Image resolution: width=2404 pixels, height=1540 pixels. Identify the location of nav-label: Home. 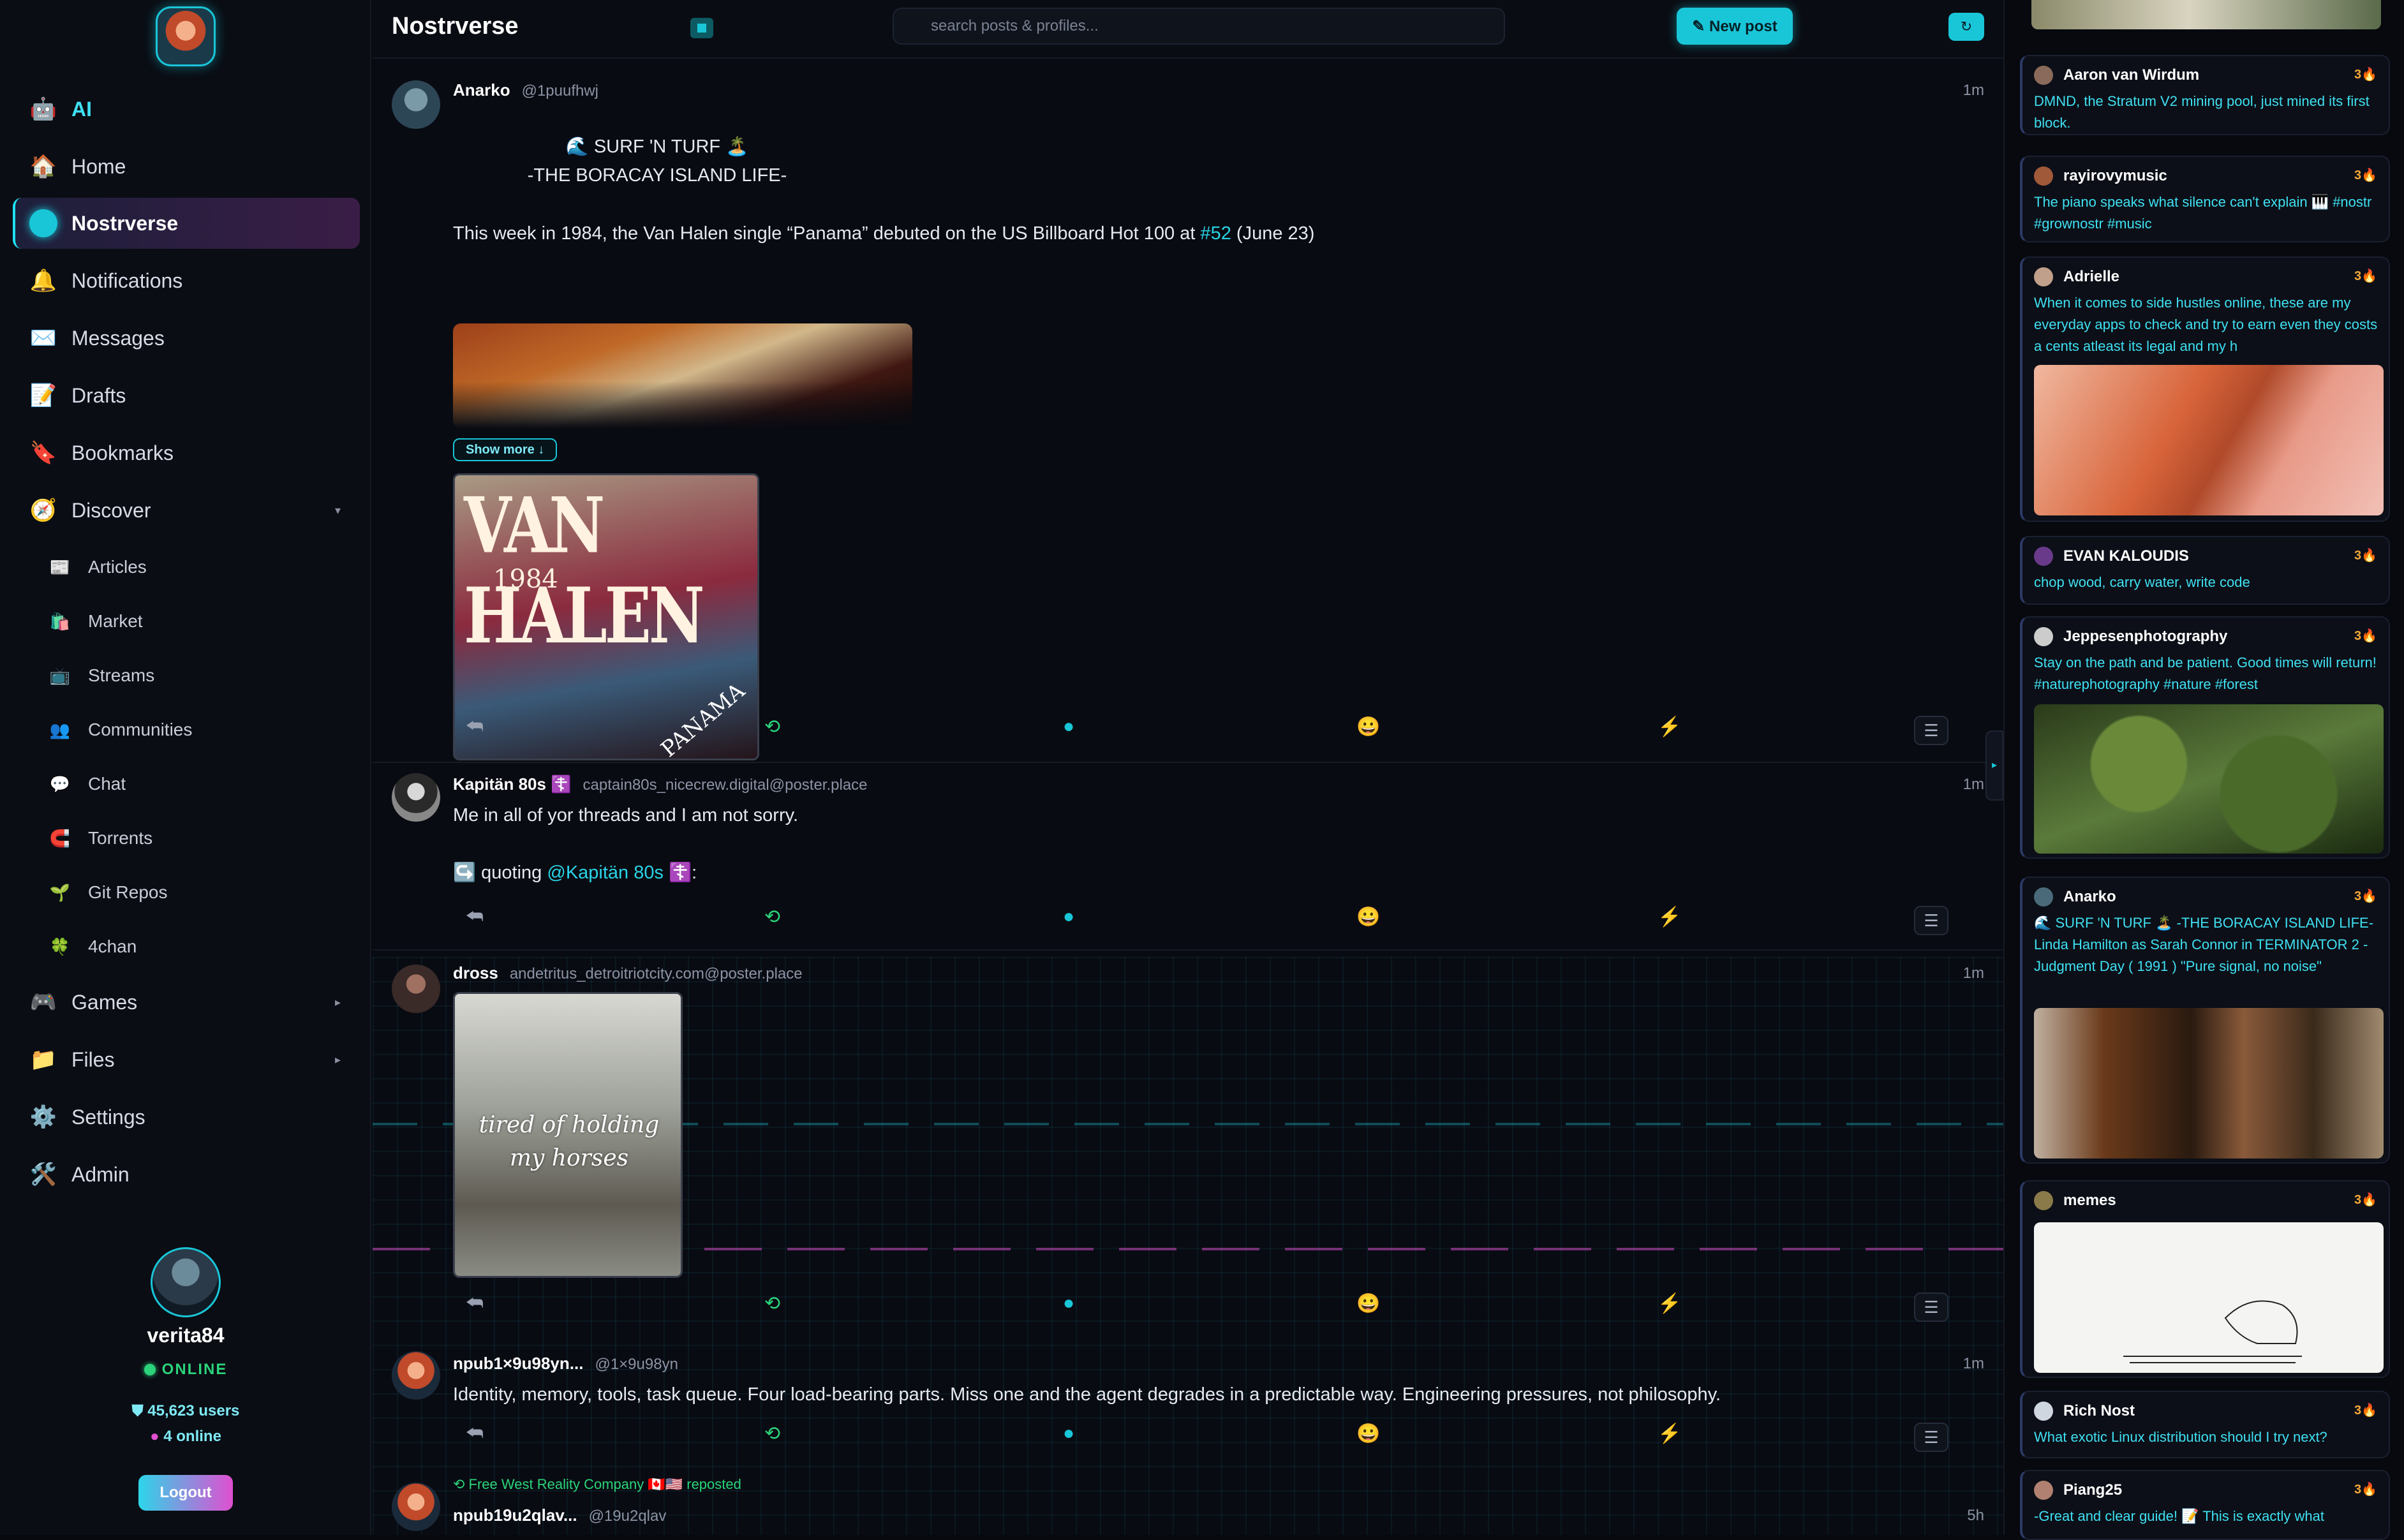
(98, 166).